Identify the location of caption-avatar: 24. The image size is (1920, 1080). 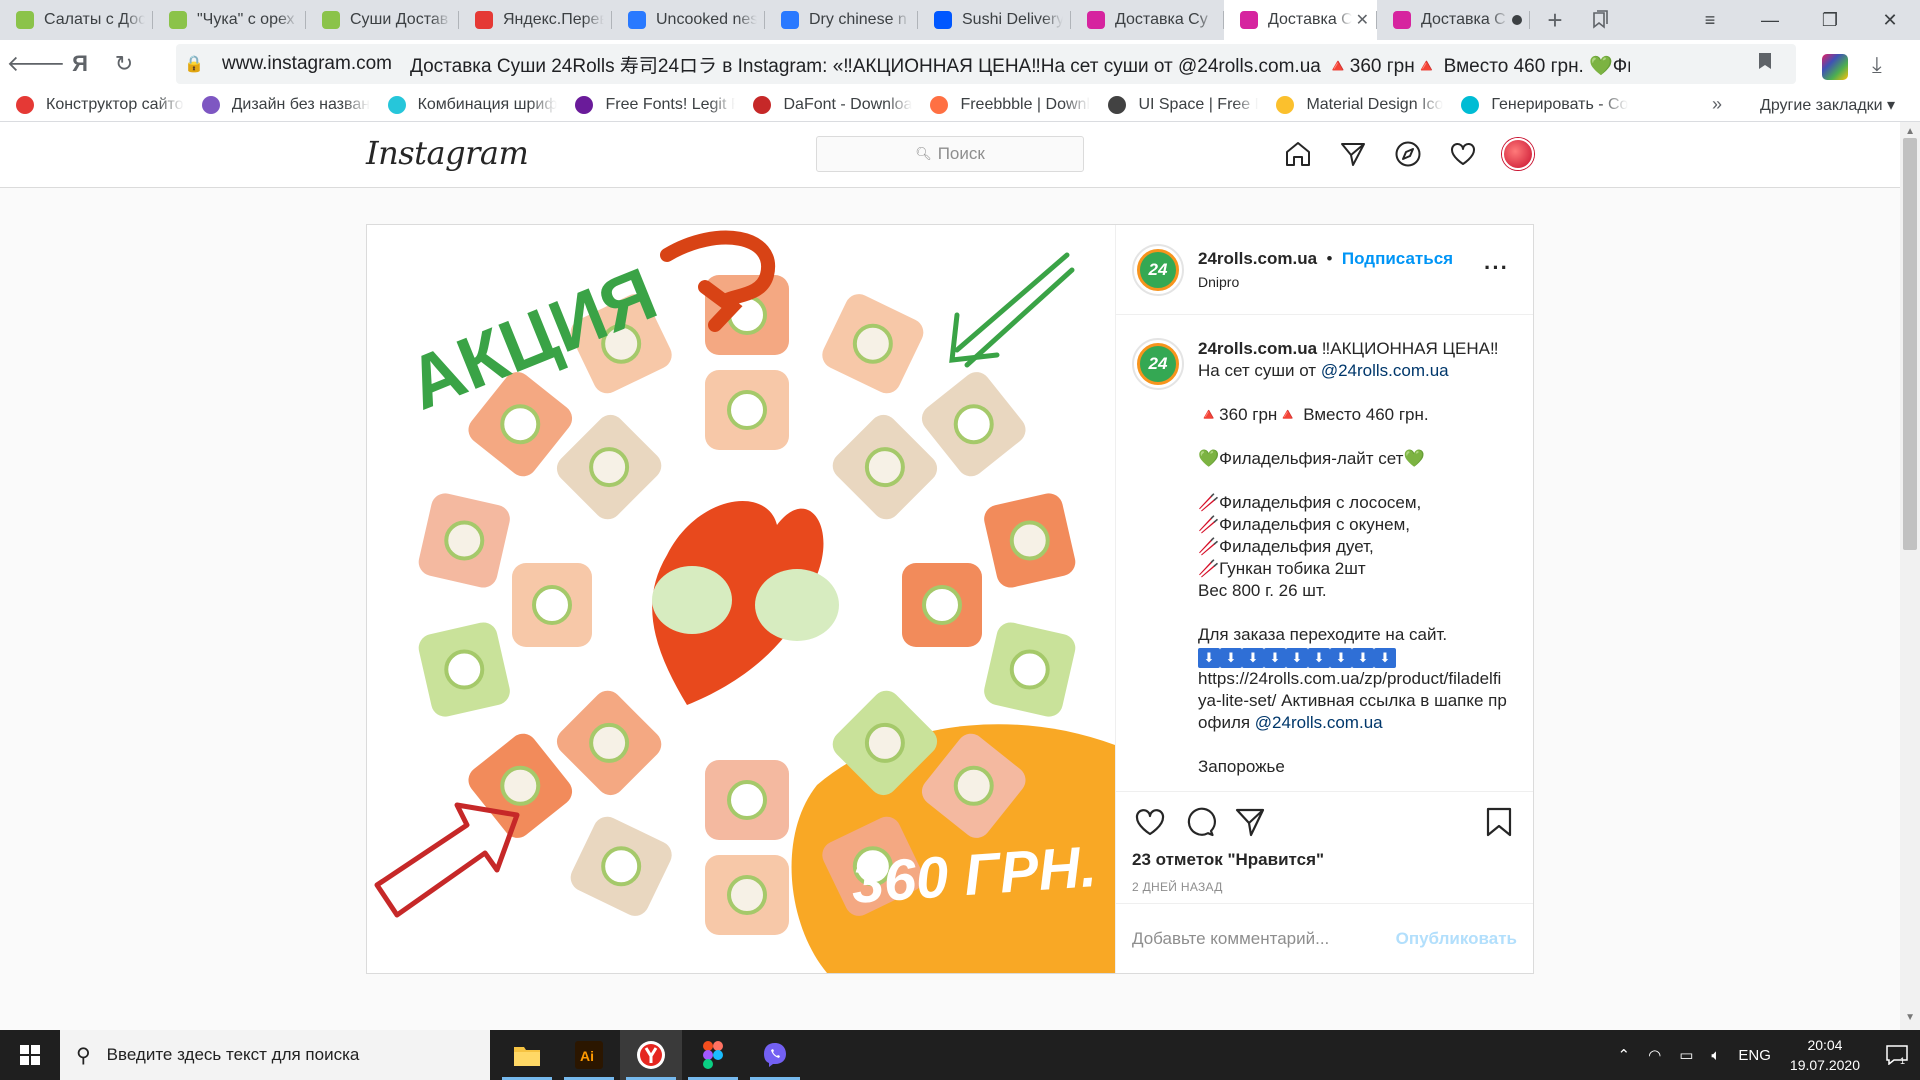
(1158, 364).